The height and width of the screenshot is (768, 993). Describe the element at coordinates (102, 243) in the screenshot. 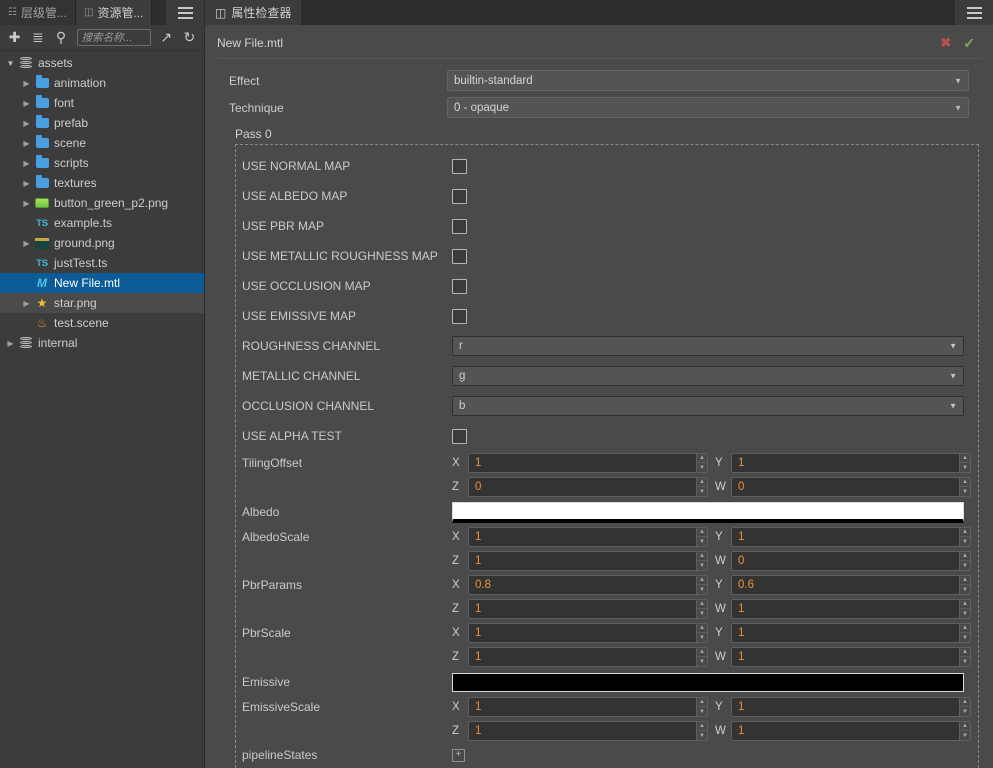

I see `tree-item: ▶ ground.png` at that location.